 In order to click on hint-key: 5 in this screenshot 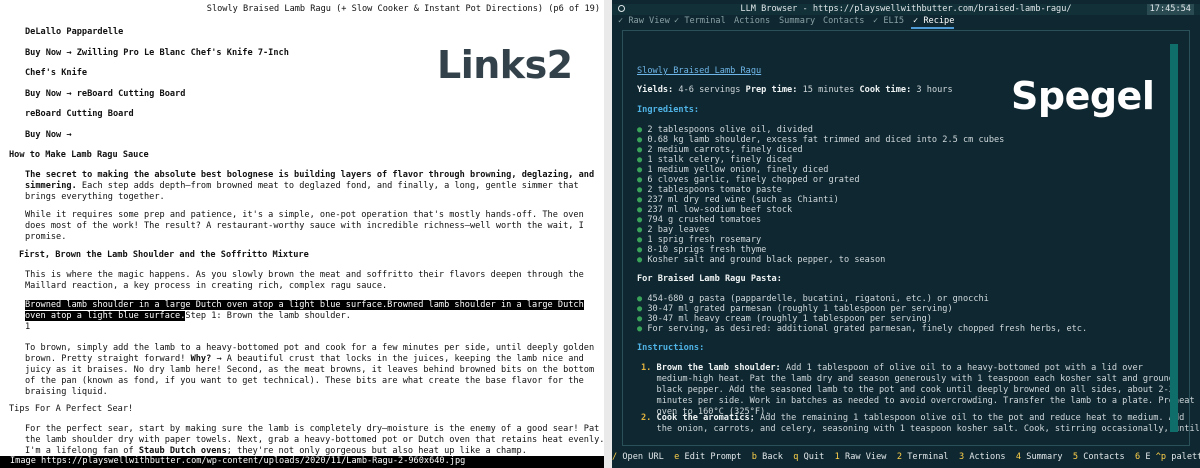, I will do `click(1075, 457)`.